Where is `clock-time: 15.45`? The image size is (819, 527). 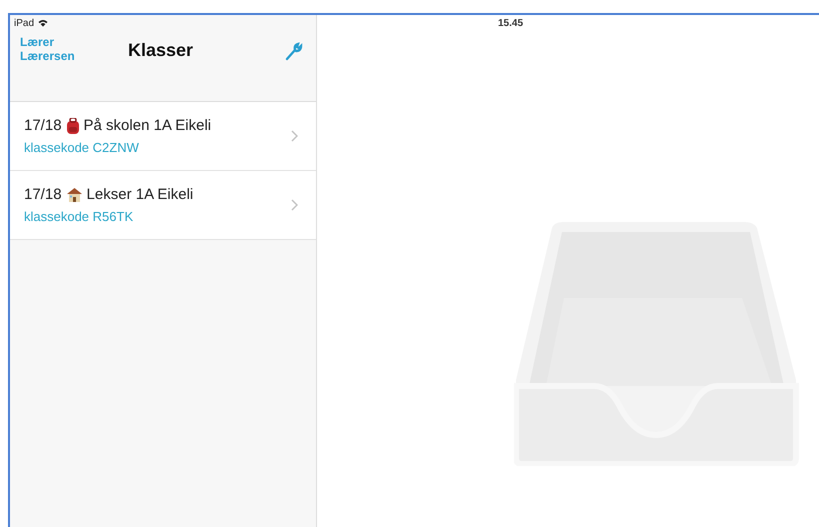
clock-time: 15.45 is located at coordinates (511, 23).